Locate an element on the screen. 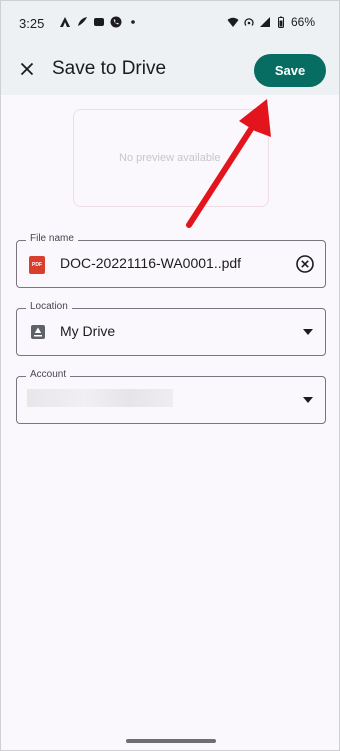 Image resolution: width=340 pixels, height=751 pixels. clear-icon is located at coordinates (305, 264).